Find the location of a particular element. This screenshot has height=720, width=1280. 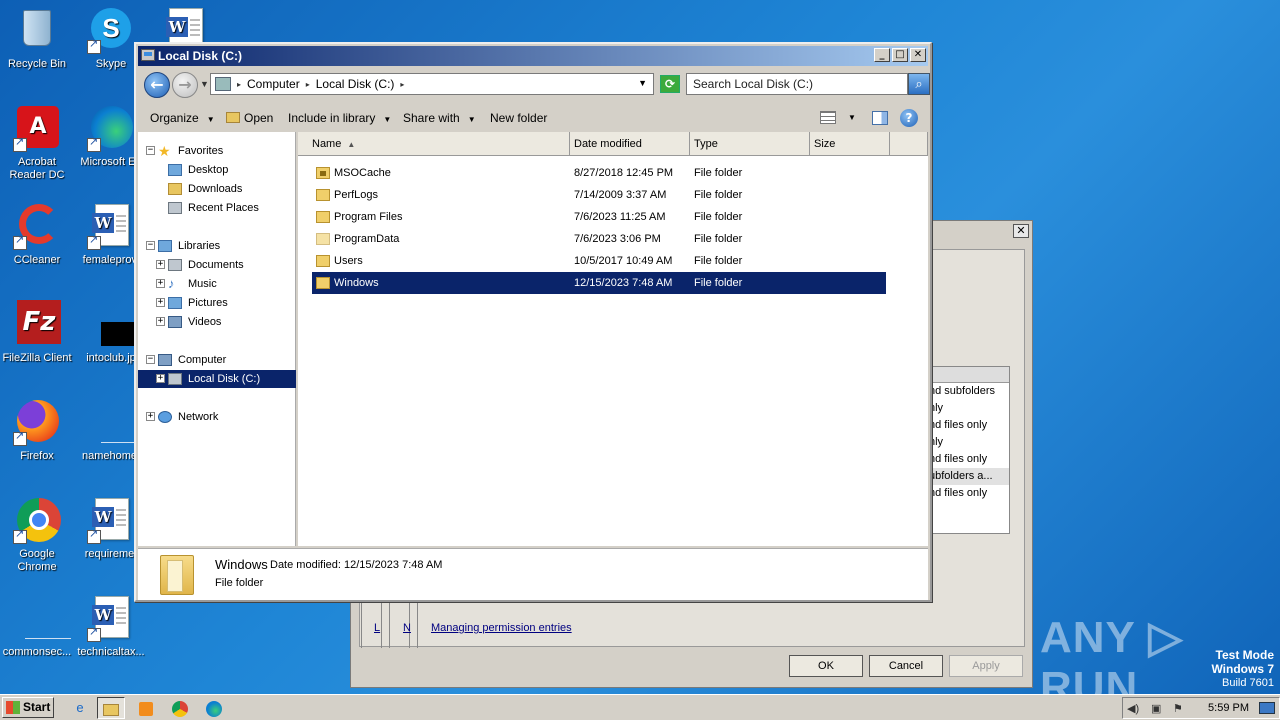

locked-folder-icon is located at coordinates (323, 173).